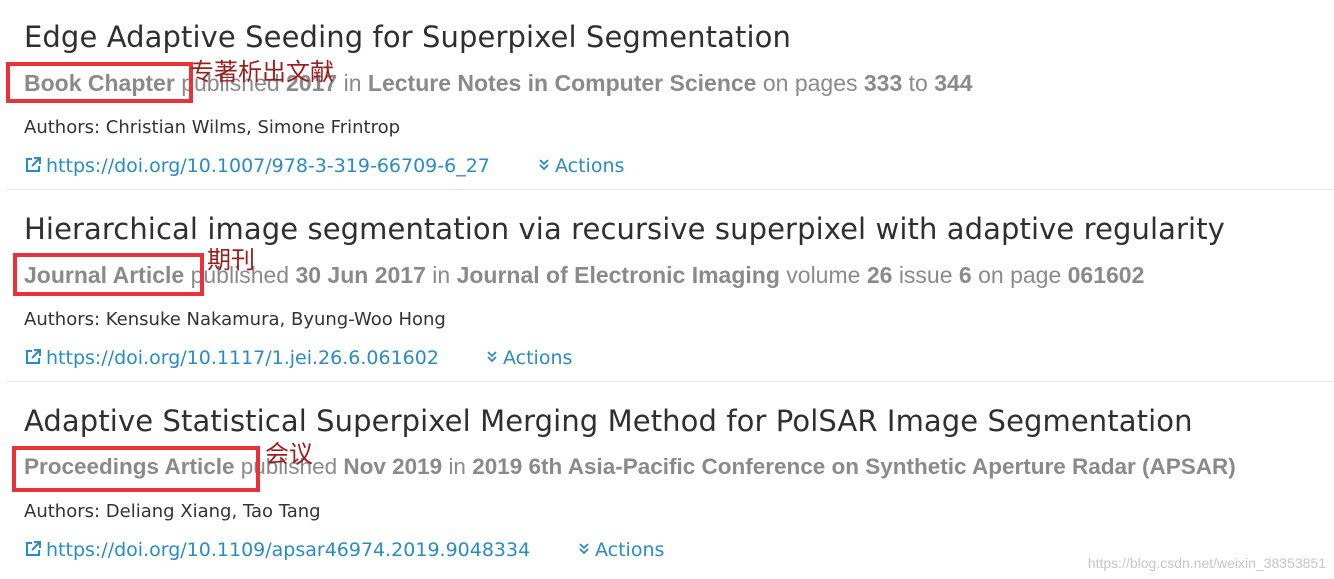 The image size is (1334, 579). Describe the element at coordinates (918, 83) in the screenshot. I see `to-label: to` at that location.